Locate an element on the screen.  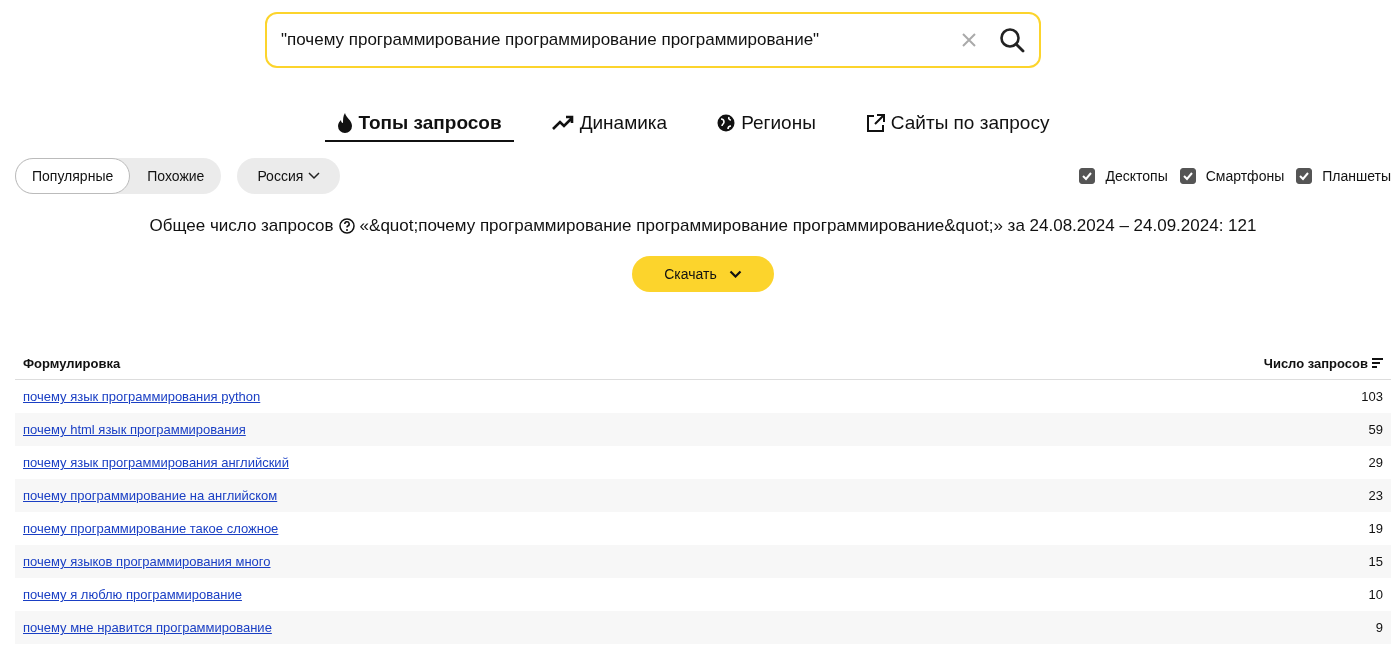
tab: Регионы is located at coordinates (766, 125).